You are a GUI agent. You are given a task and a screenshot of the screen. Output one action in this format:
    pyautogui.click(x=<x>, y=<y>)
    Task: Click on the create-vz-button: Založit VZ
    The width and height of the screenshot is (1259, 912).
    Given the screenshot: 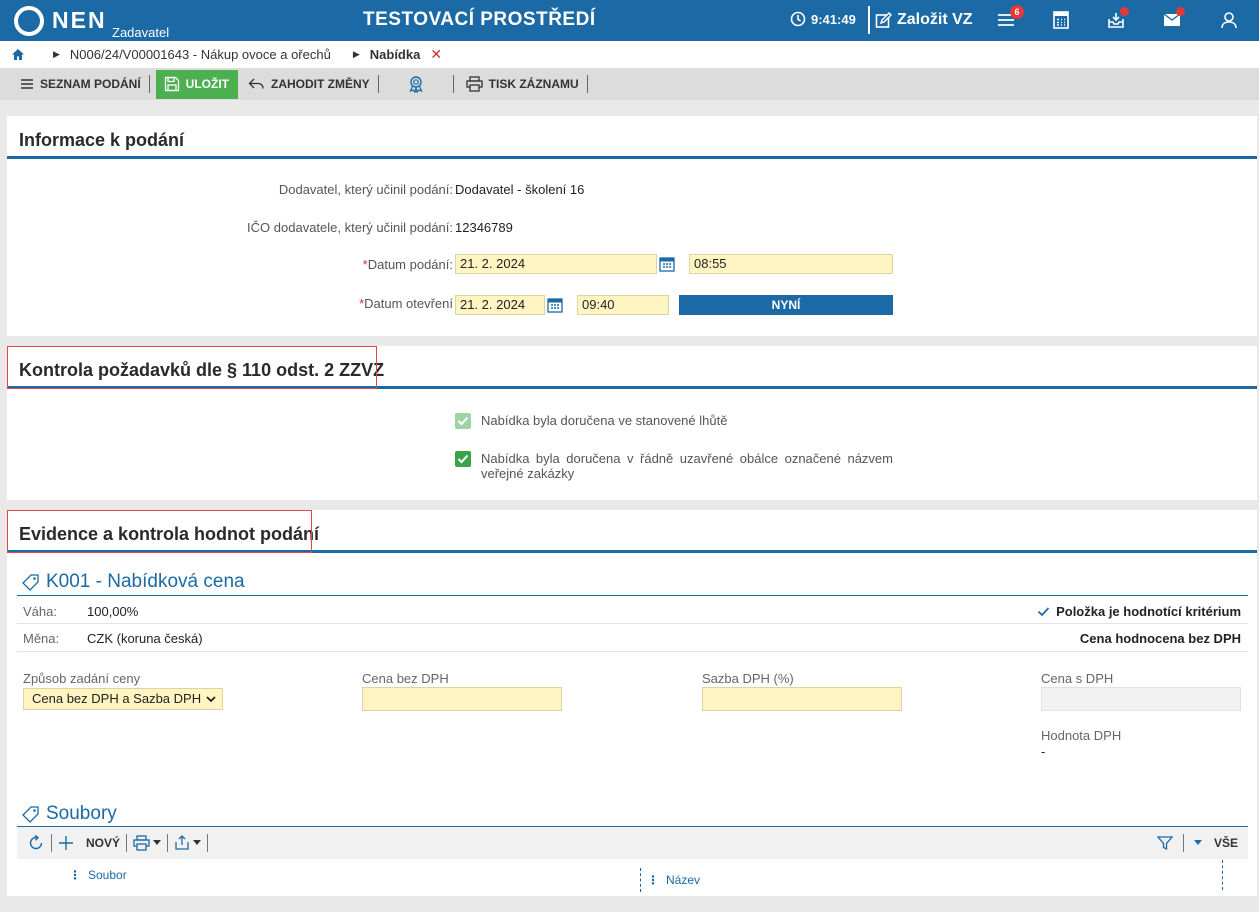 What is the action you would take?
    pyautogui.click(x=920, y=20)
    